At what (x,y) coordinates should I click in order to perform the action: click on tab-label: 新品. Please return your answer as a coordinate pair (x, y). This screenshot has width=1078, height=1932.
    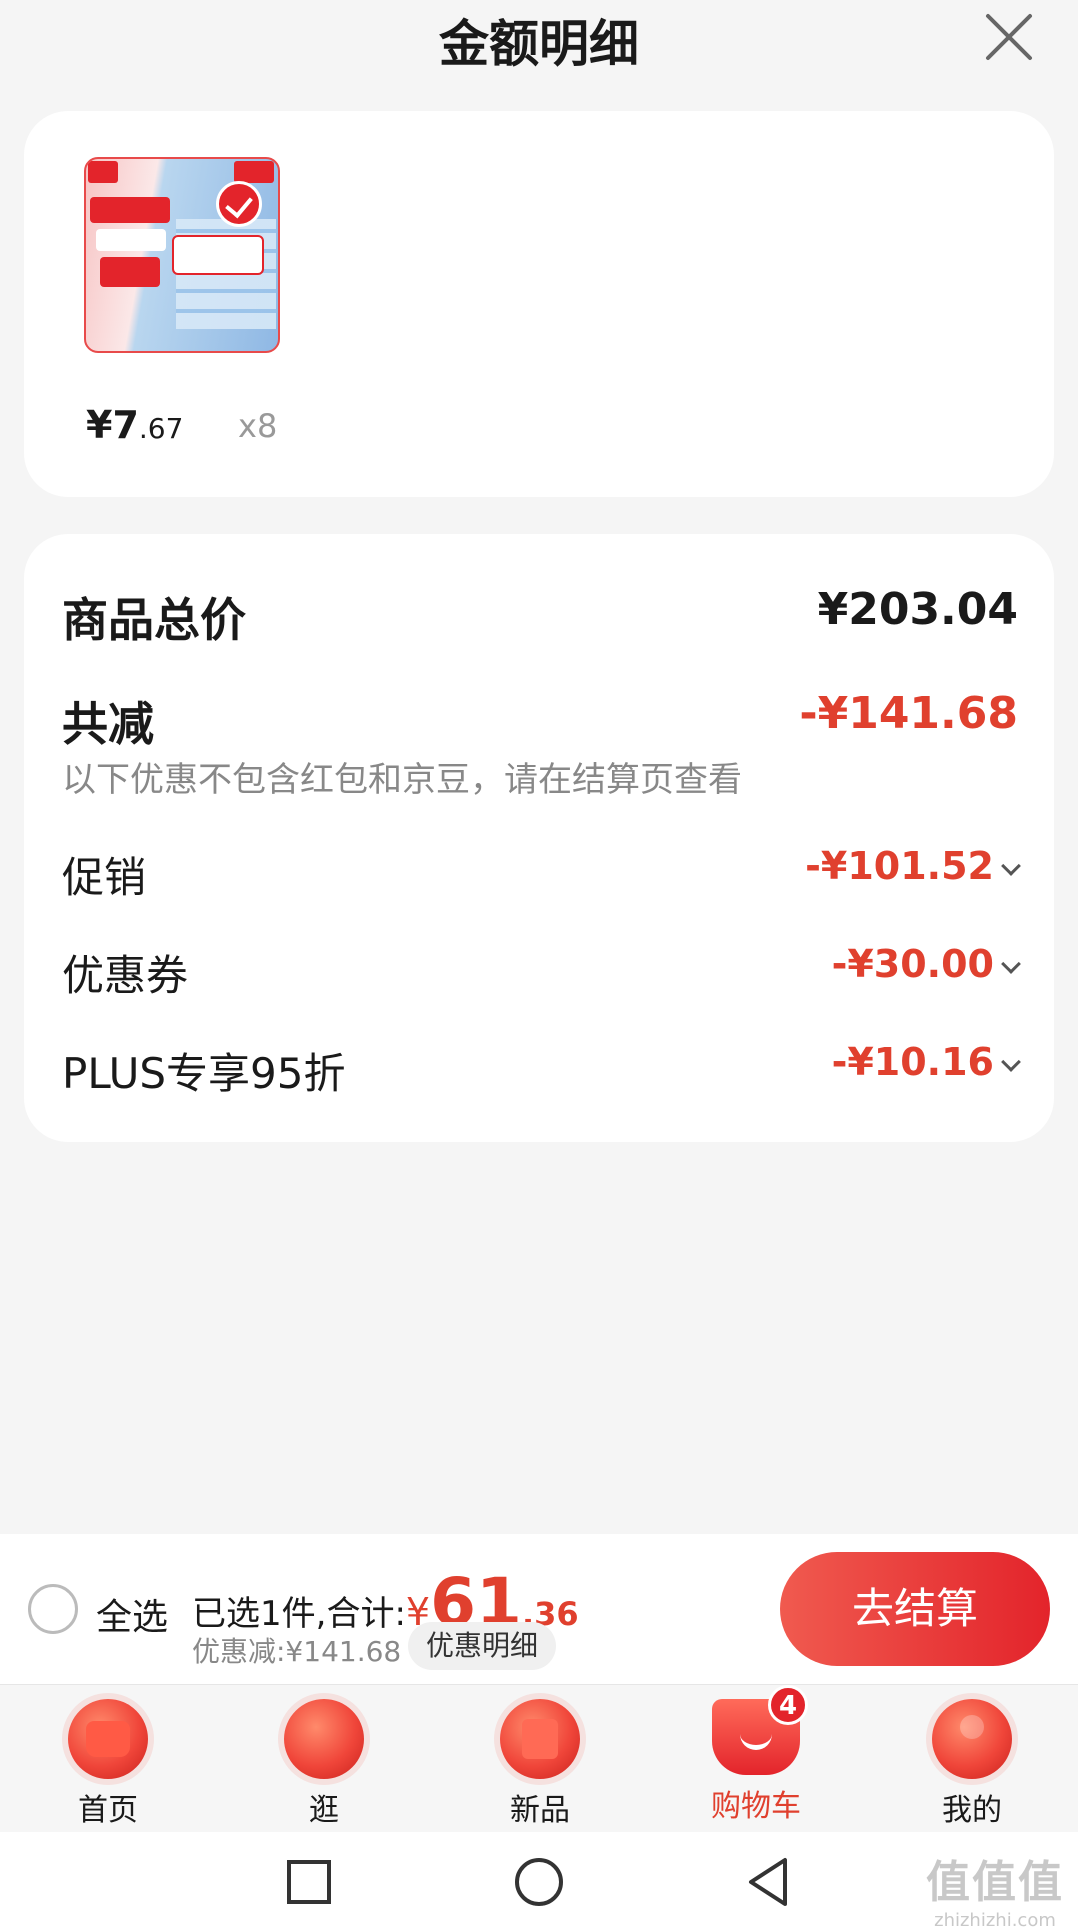
    Looking at the image, I should click on (540, 1810).